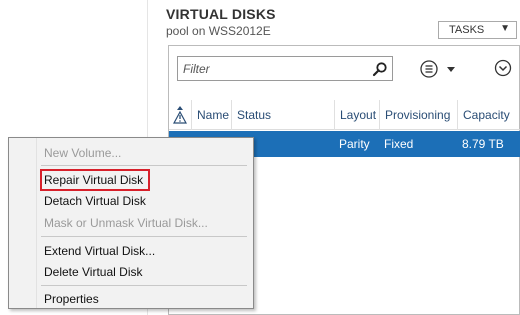  I want to click on table-header: Name Status Layout Provisioning Capacity, so click(344, 115).